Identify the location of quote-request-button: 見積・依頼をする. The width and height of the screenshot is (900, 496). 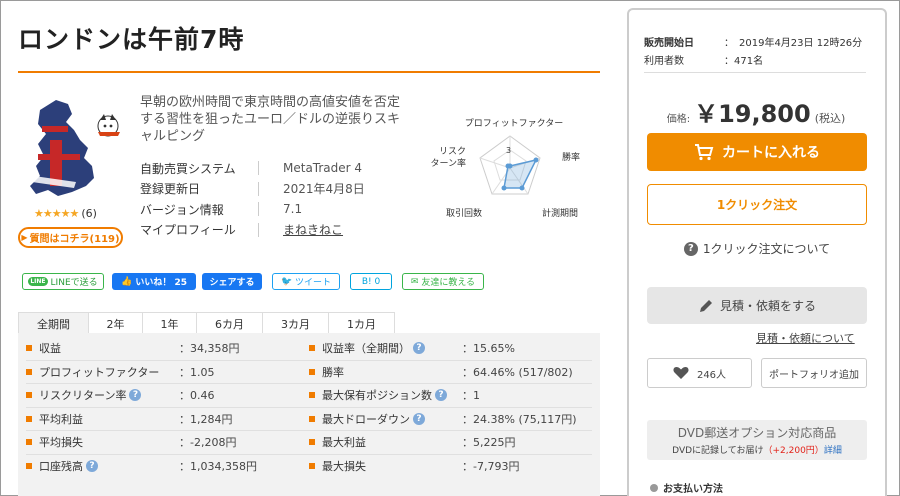
(757, 305).